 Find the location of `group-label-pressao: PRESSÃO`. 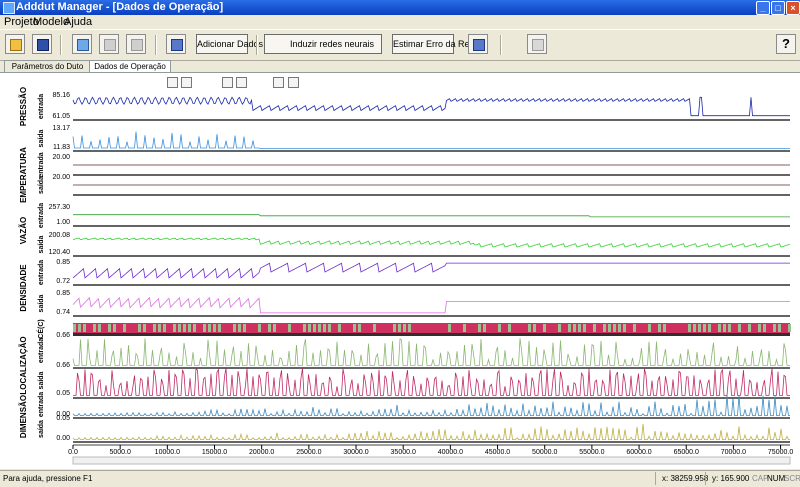

group-label-pressao: PRESSÃO is located at coordinates (23, 106).